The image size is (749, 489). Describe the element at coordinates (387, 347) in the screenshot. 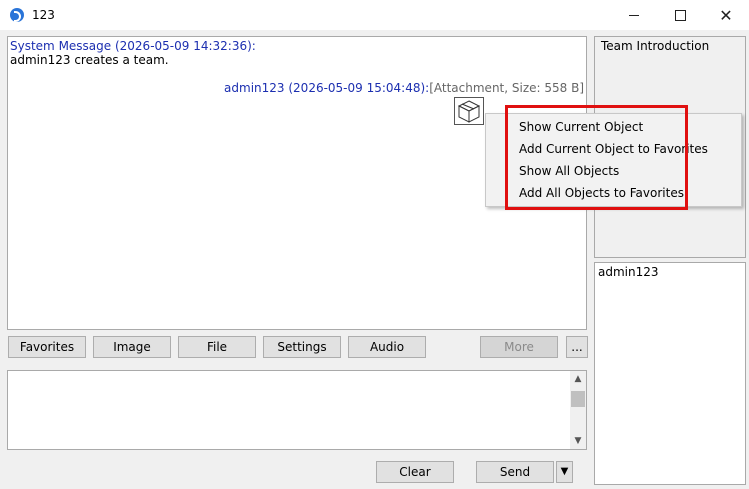

I see `audio-button: Audio` at that location.